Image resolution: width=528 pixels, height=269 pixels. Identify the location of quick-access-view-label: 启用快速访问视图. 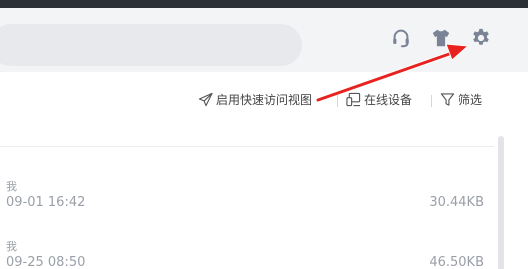
(264, 99).